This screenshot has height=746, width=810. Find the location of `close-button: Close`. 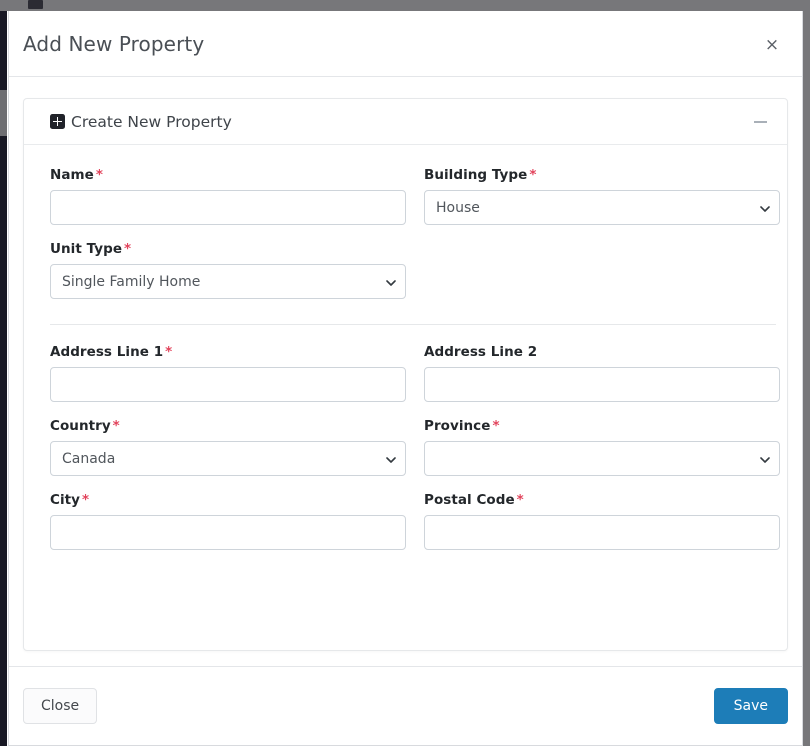

close-button: Close is located at coordinates (60, 706).